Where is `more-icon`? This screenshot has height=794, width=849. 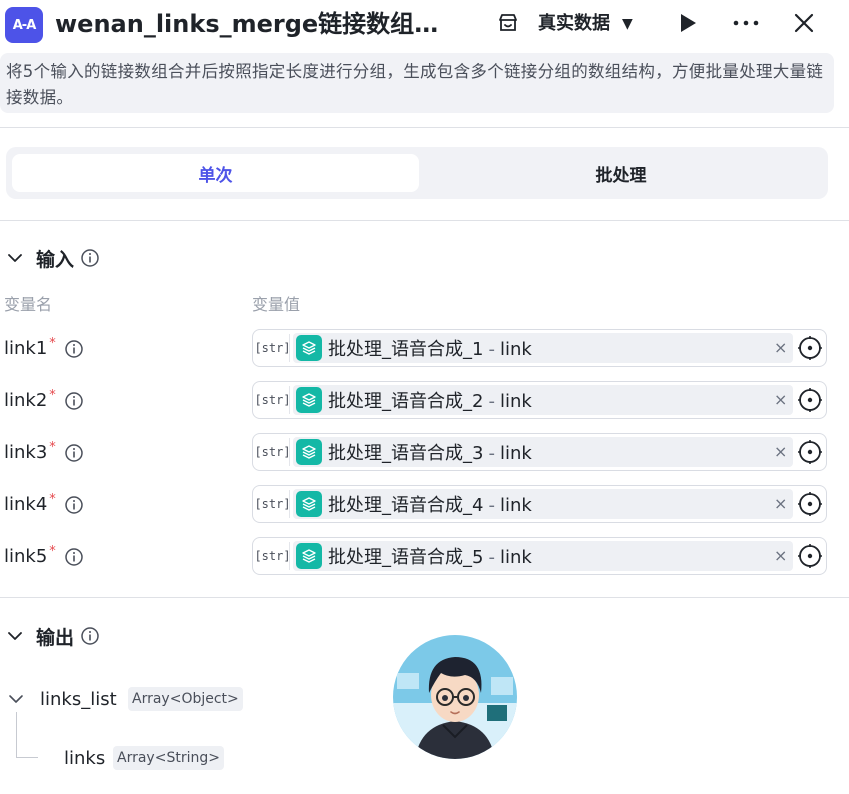
more-icon is located at coordinates (746, 23).